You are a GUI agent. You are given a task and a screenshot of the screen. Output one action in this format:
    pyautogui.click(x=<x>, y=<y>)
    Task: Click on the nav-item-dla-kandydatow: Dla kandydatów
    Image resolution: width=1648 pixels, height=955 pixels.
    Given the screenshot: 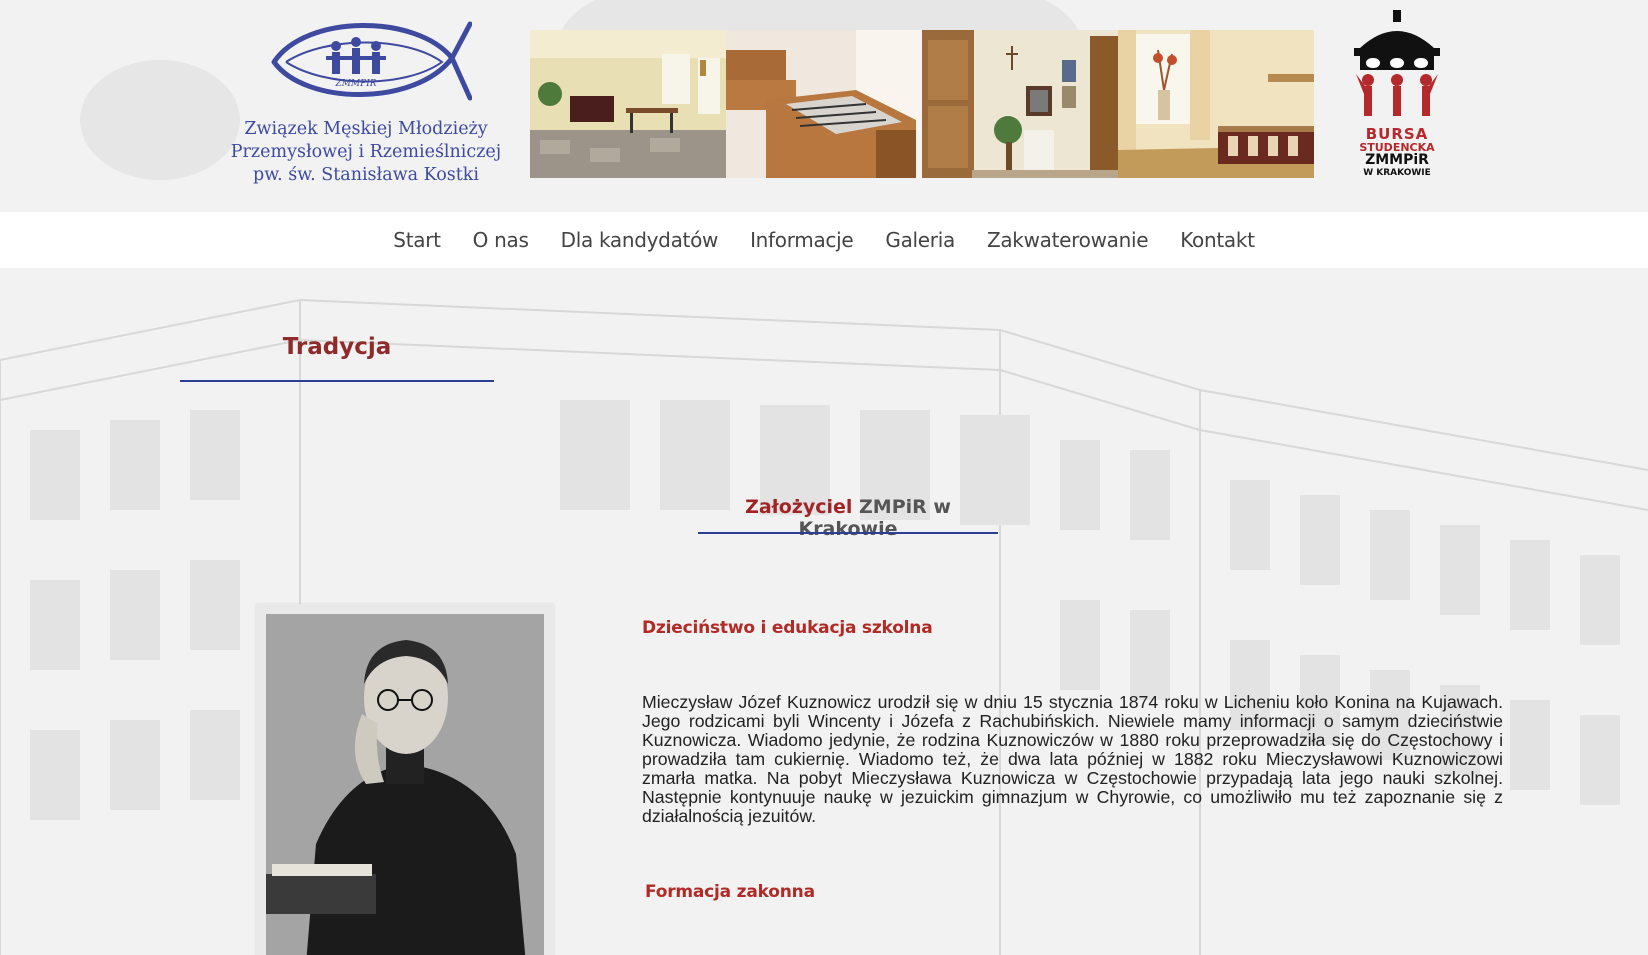 What is the action you would take?
    pyautogui.click(x=640, y=240)
    